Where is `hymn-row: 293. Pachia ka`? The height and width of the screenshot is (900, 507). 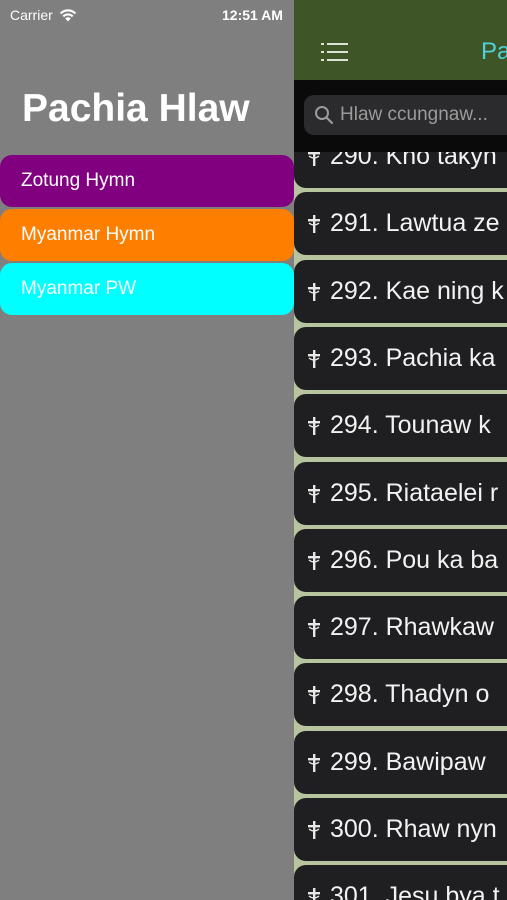 hymn-row: 293. Pachia ka is located at coordinates (400, 358).